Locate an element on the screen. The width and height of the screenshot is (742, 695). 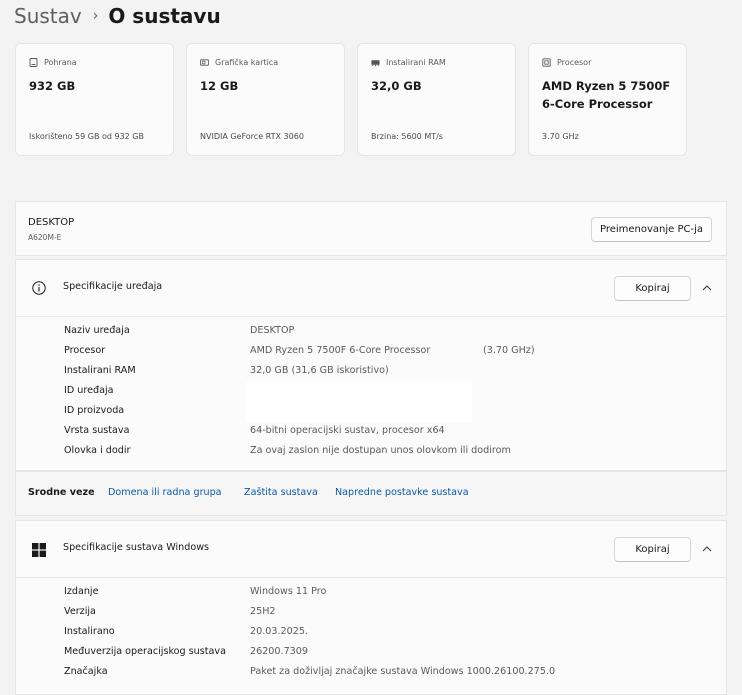
spec-label-device-name: Naziv uređaja is located at coordinates (97, 330).